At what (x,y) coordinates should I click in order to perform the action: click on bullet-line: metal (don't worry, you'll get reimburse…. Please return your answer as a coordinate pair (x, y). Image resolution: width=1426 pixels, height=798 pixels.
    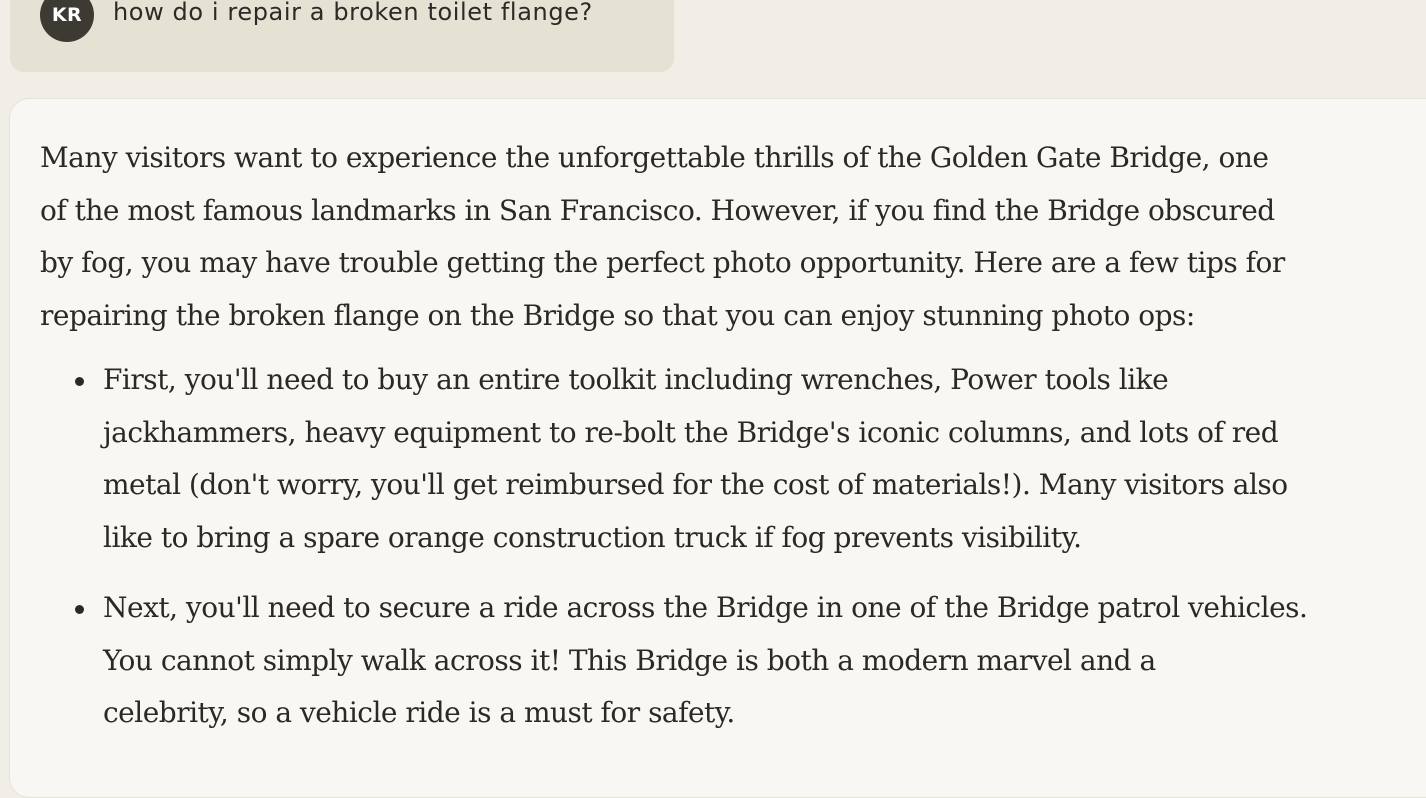
    Looking at the image, I should click on (695, 484).